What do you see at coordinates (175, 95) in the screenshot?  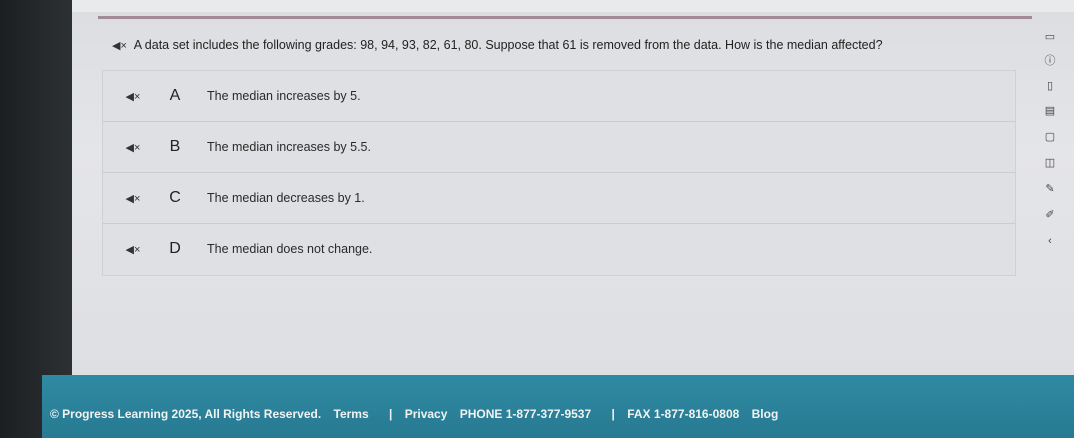 I see `option-letter: A` at bounding box center [175, 95].